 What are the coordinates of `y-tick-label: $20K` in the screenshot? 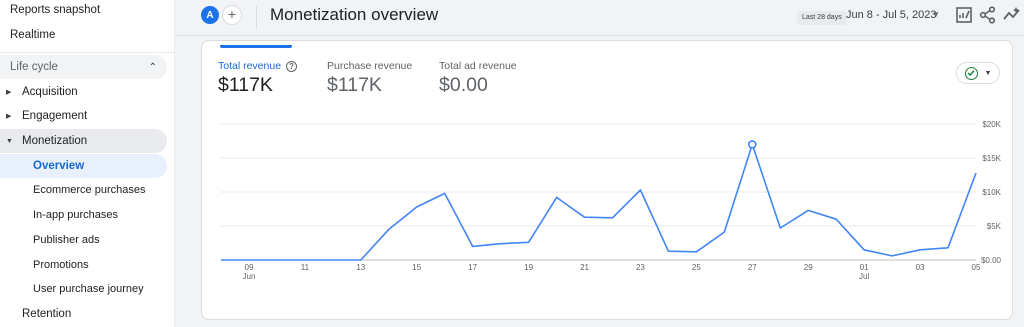 It's located at (991, 124).